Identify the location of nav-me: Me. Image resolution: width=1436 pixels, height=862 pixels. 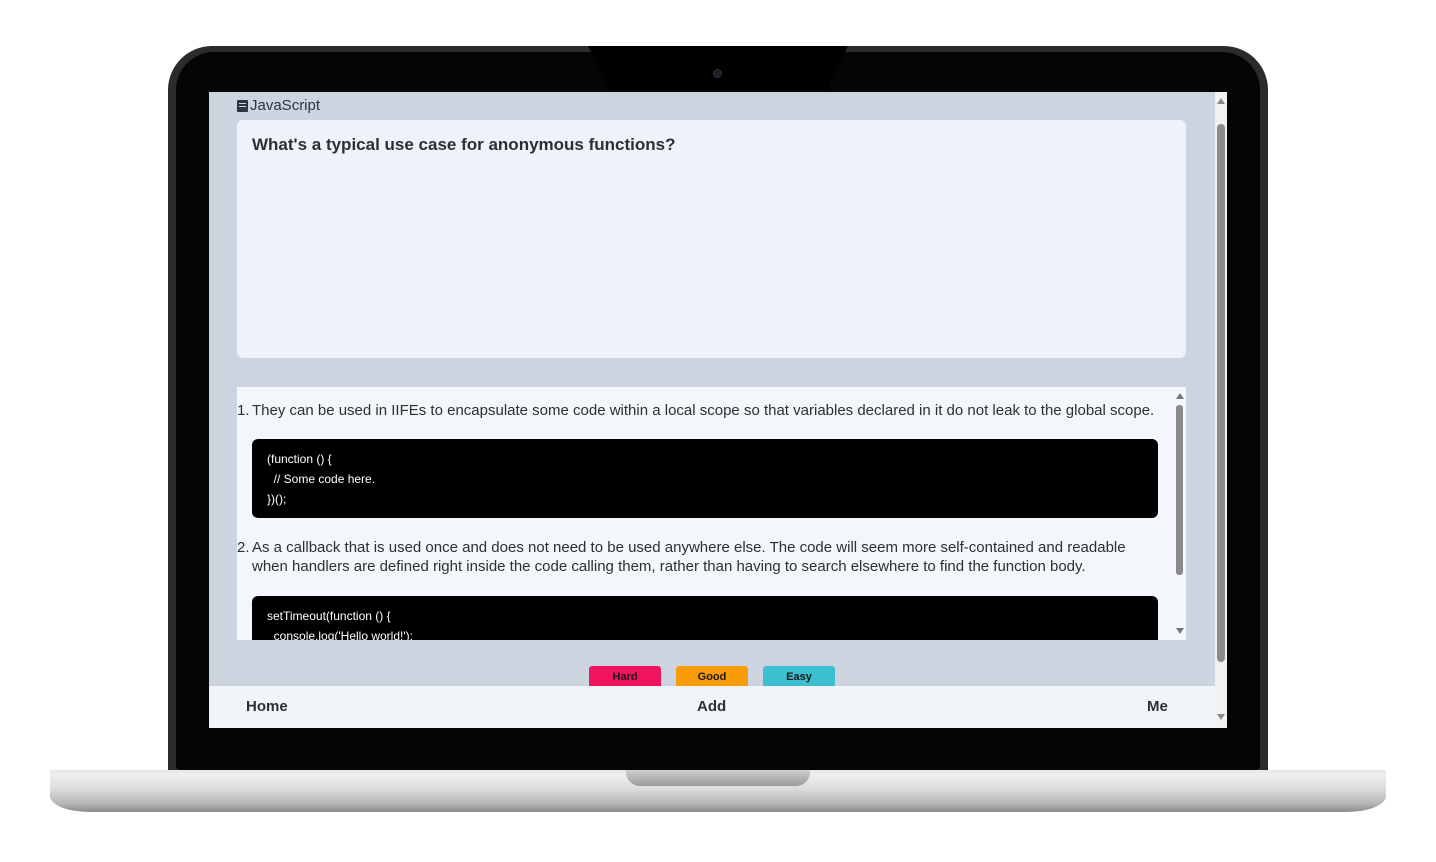
(1157, 706).